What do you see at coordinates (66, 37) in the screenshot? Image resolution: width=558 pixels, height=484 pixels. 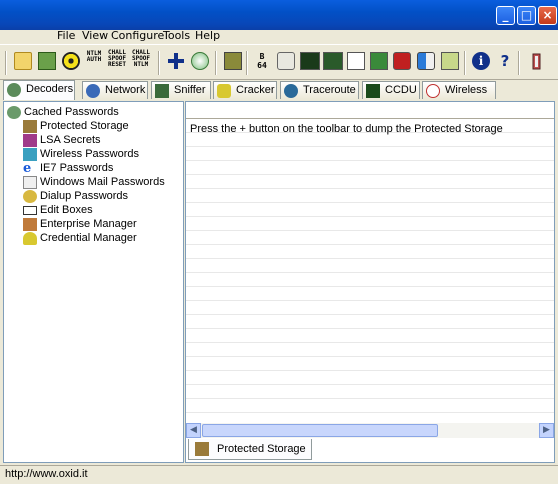 I see `menu-file: File` at bounding box center [66, 37].